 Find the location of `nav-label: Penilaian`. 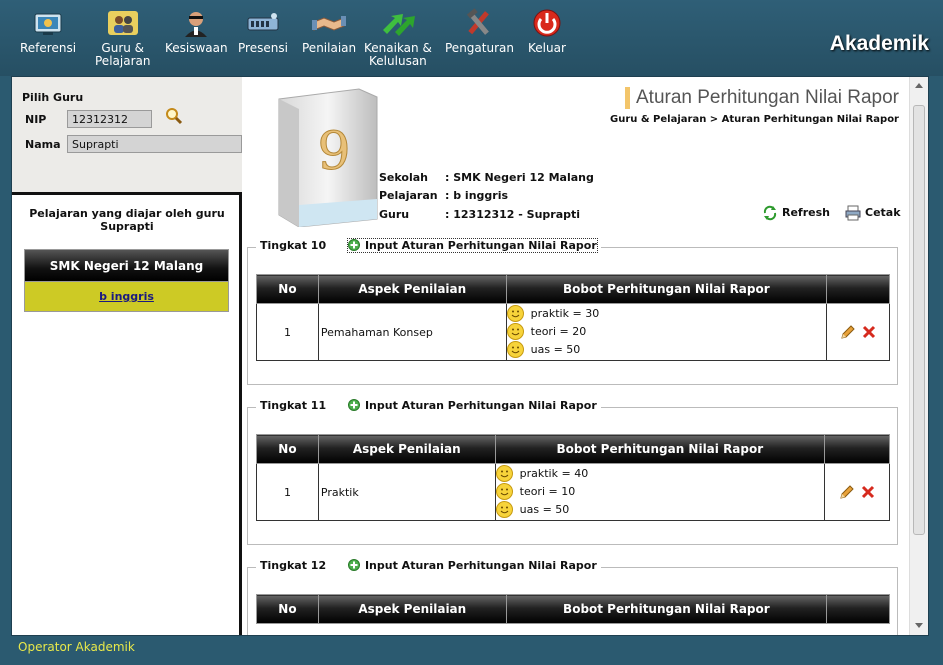

nav-label: Penilaian is located at coordinates (329, 48).